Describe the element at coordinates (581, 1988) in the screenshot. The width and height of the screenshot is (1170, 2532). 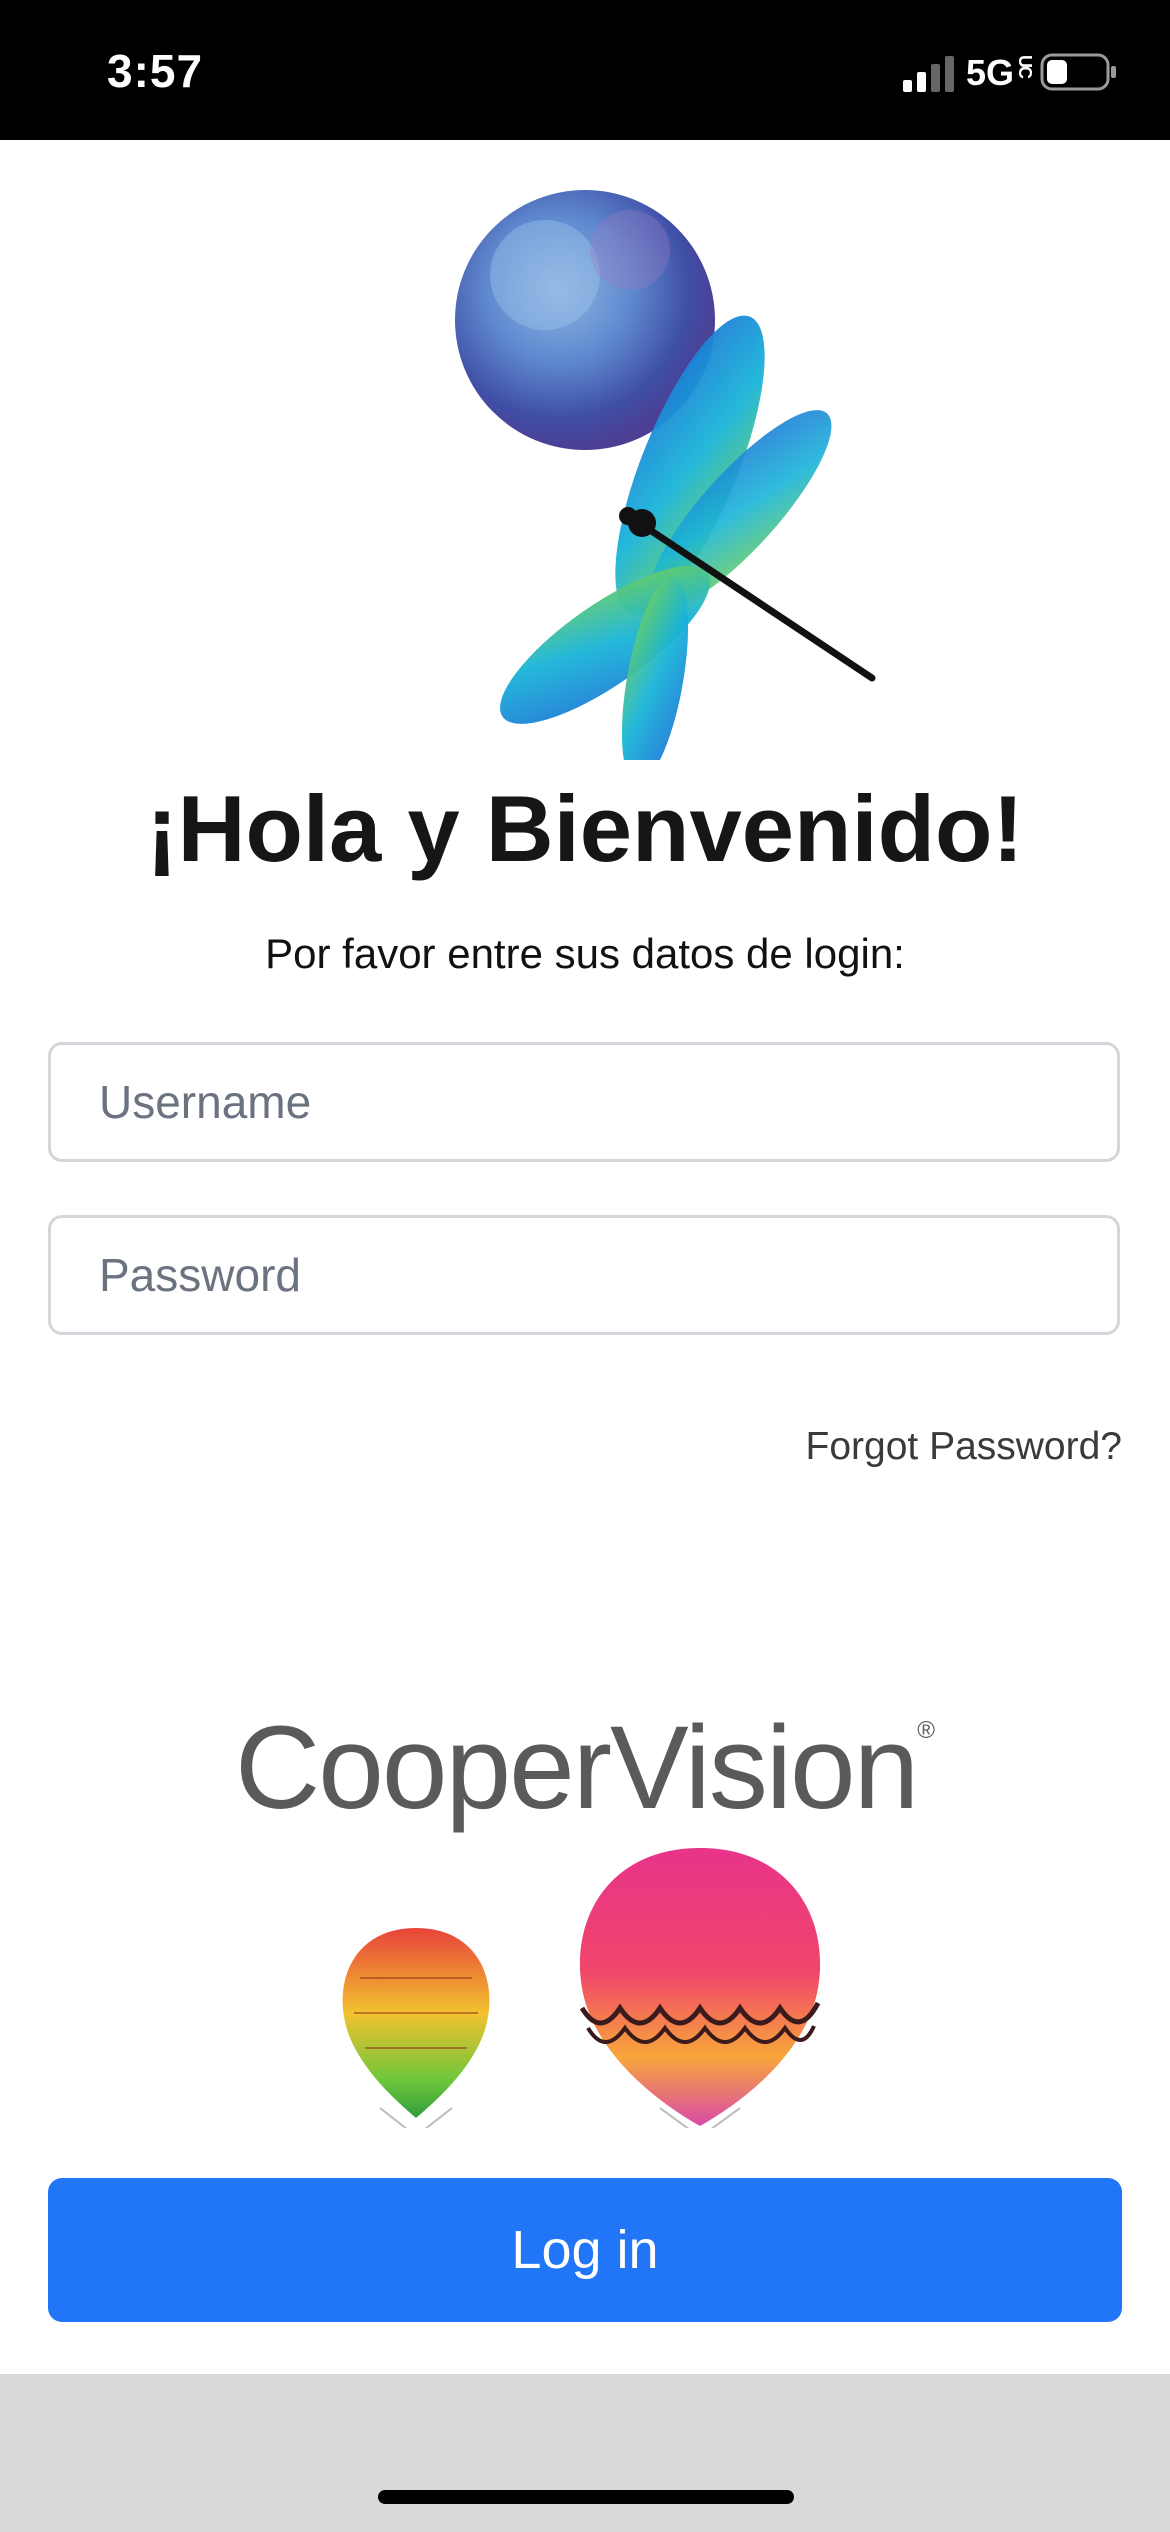
I see `hot-air-balloons-illustration` at that location.